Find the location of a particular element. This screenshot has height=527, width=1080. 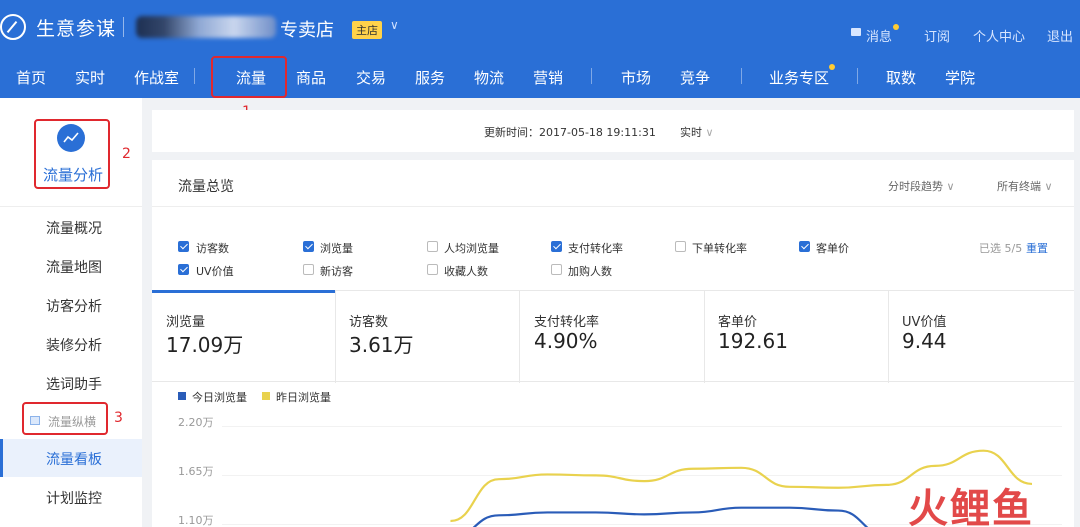

subscribe-link: 订阅 is located at coordinates (937, 35).